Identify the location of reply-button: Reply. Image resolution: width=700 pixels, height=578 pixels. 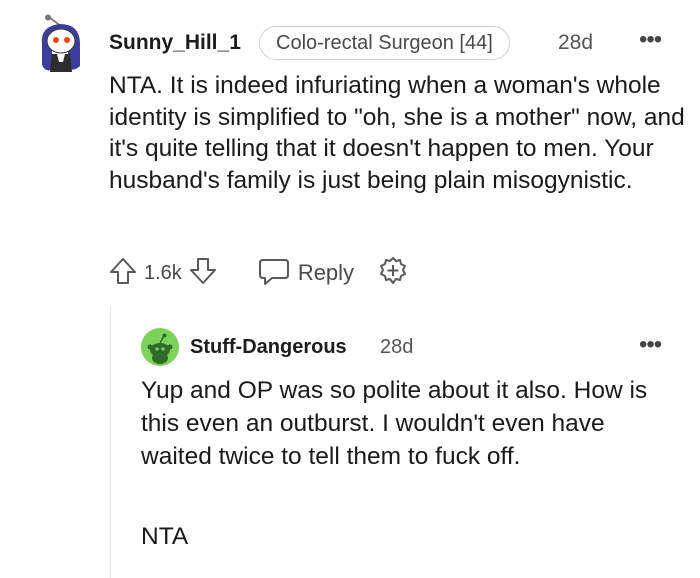
(306, 273).